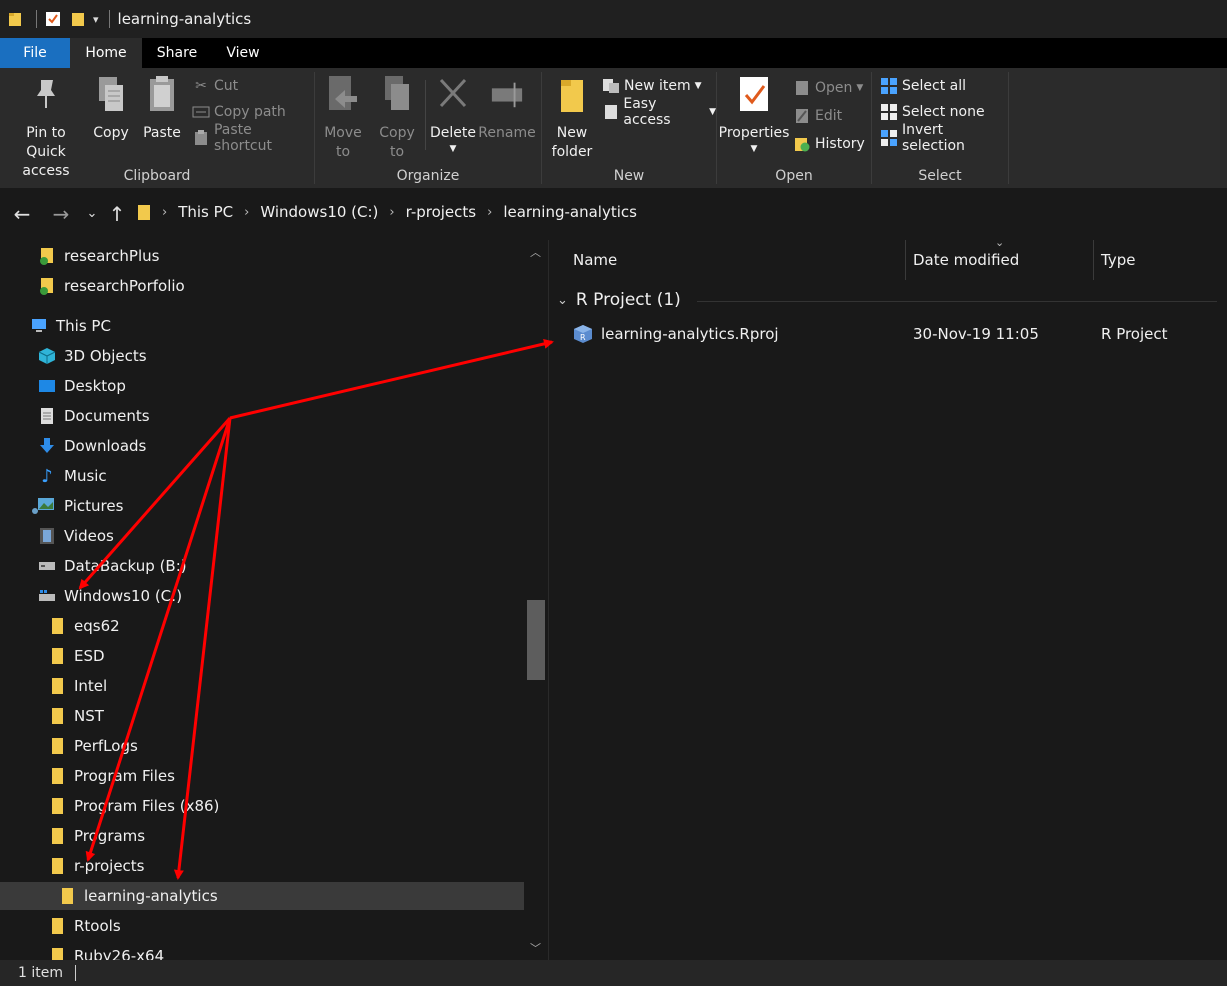 The image size is (1227, 986). I want to click on easy-access-label: Easy access, so click(647, 112).